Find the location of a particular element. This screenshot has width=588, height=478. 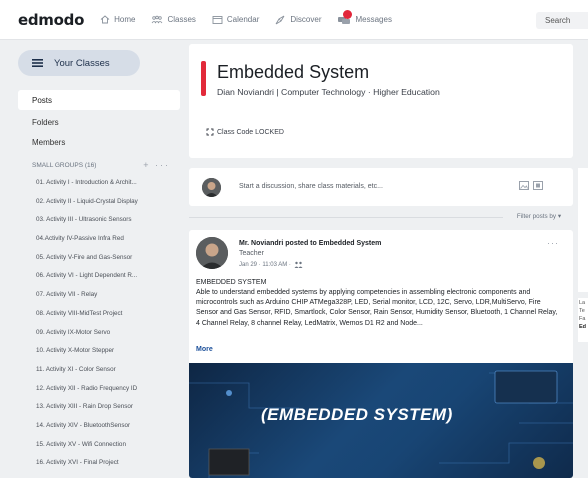

home-icon is located at coordinates (105, 19).